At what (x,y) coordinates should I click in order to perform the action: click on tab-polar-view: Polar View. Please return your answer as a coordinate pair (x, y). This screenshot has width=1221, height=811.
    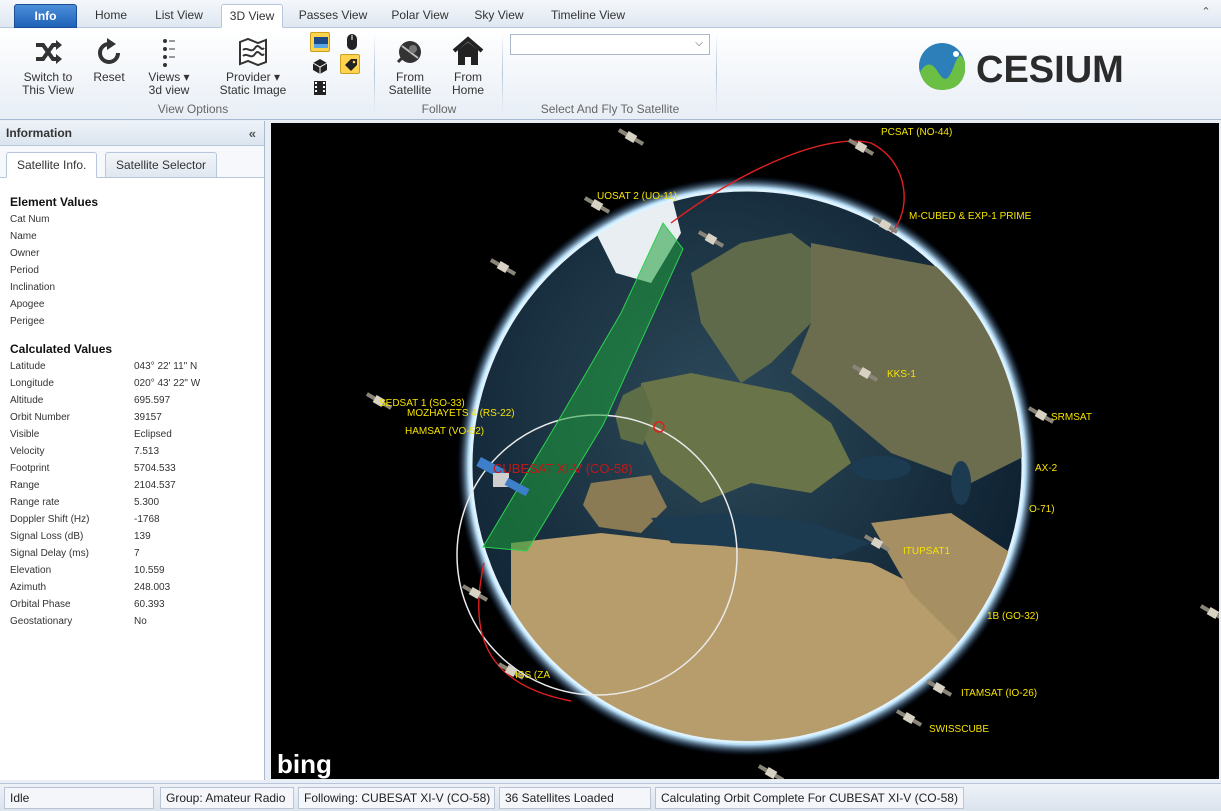
    Looking at the image, I should click on (420, 16).